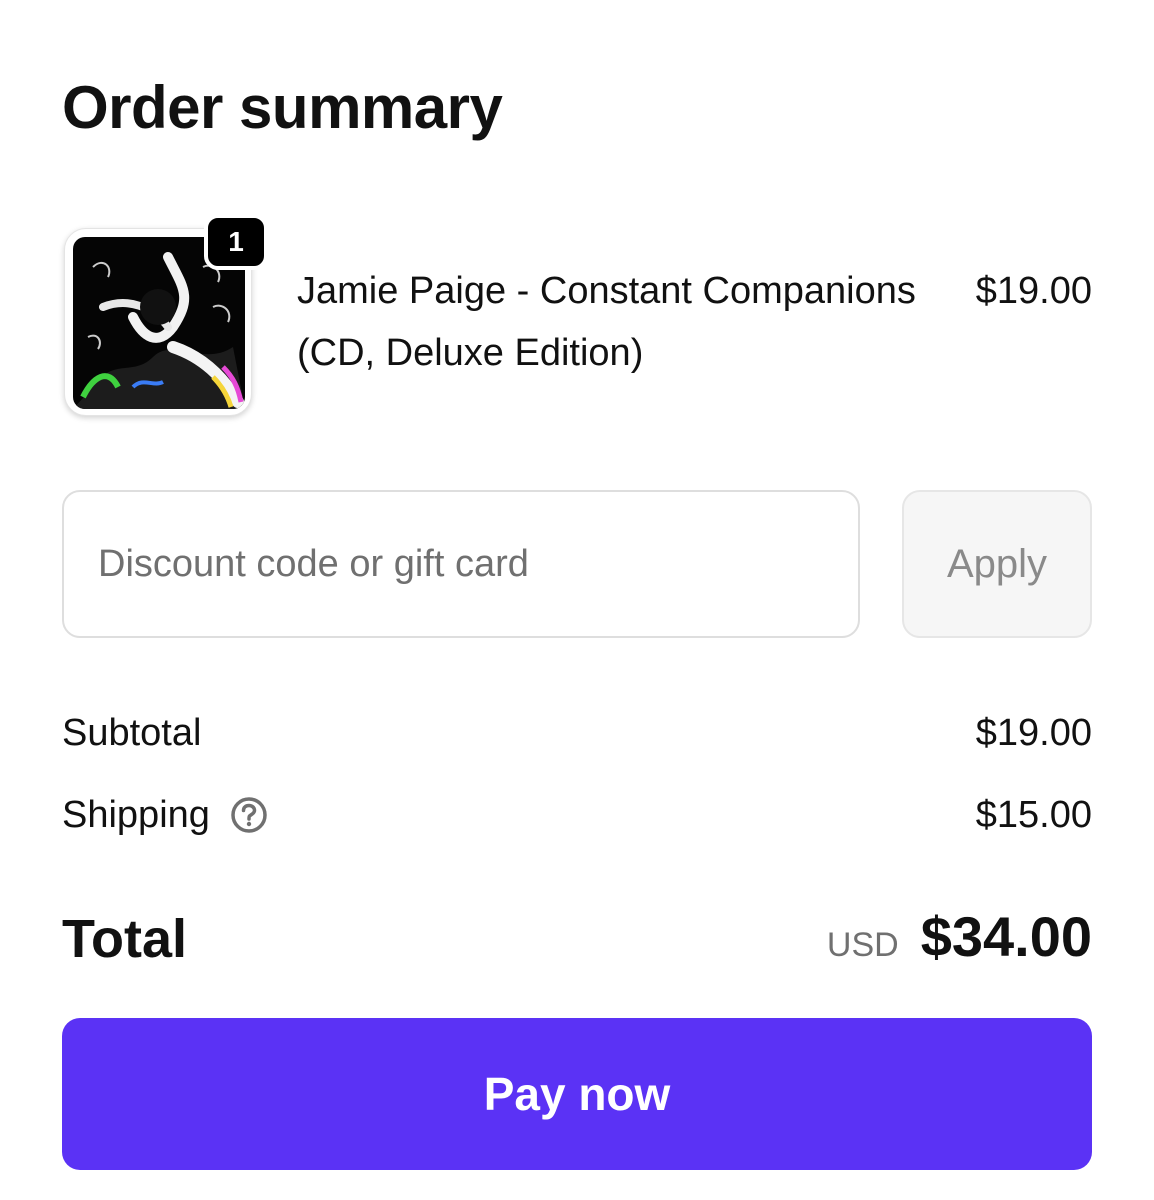 The width and height of the screenshot is (1154, 1200). Describe the element at coordinates (132, 733) in the screenshot. I see `subtotal-label: Subtotal` at that location.